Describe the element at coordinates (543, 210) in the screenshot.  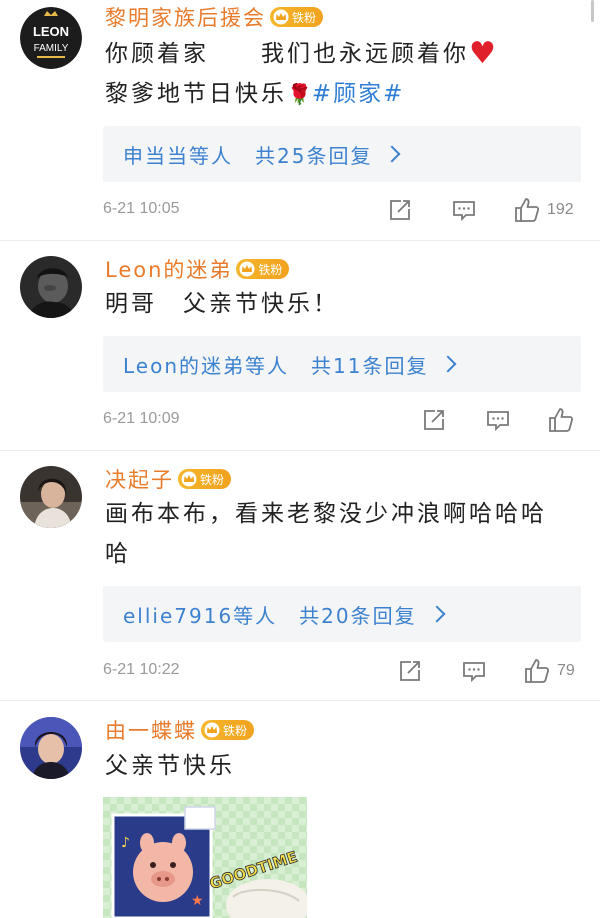
I see `like-button: 192` at that location.